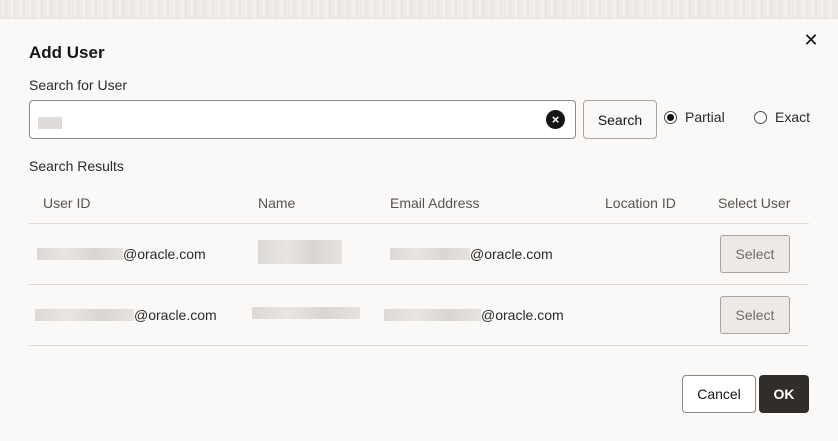 This screenshot has height=441, width=838. Describe the element at coordinates (555, 119) in the screenshot. I see `clear-circle-icon: ×` at that location.